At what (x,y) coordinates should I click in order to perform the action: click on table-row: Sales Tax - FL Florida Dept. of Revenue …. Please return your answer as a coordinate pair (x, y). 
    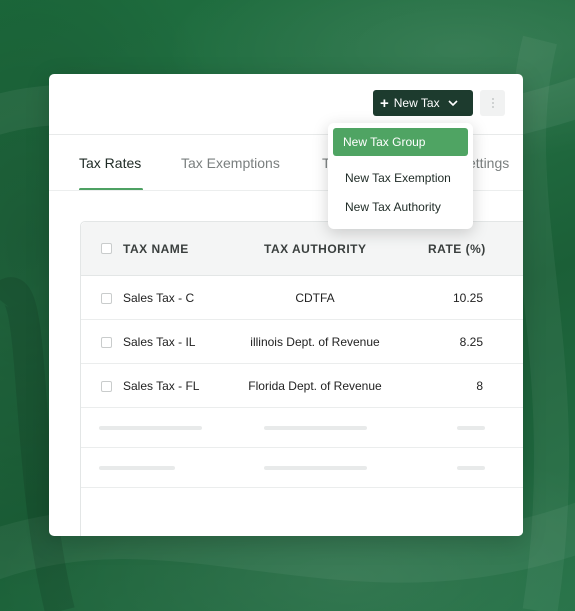
    Looking at the image, I should click on (302, 386).